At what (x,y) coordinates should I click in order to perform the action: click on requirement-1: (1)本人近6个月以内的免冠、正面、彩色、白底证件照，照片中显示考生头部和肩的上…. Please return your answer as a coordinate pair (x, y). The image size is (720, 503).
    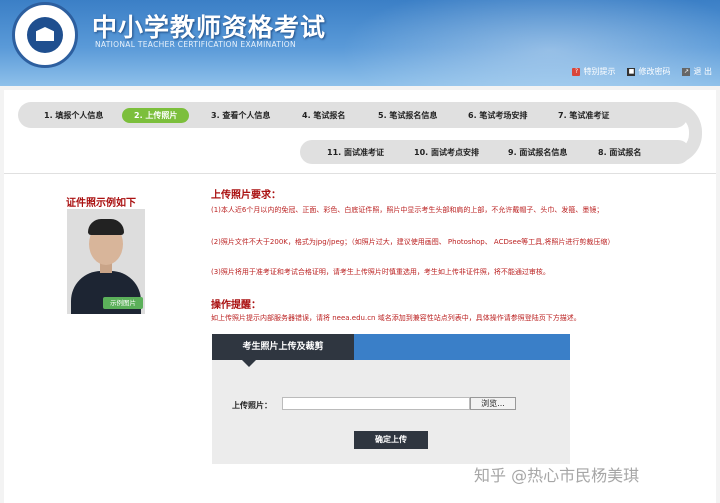
    Looking at the image, I should click on (407, 210).